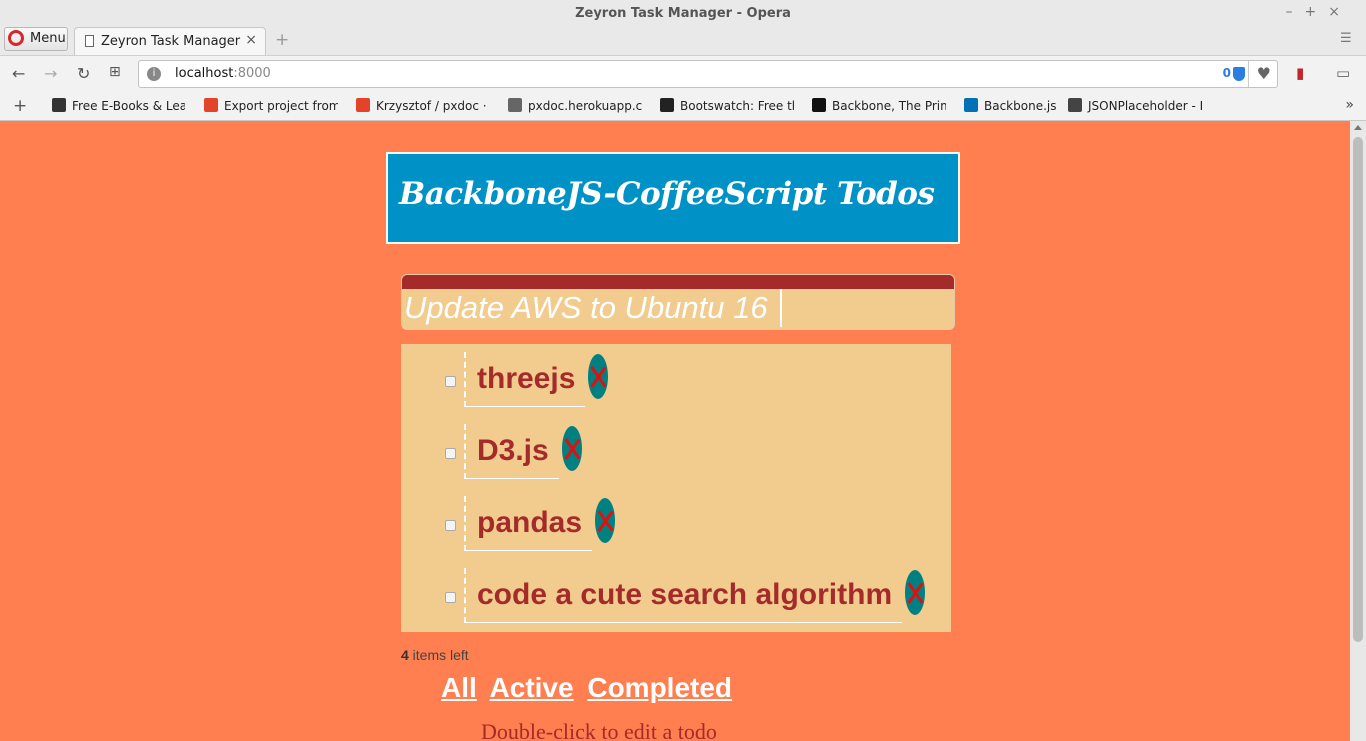 Image resolution: width=1366 pixels, height=741 pixels. I want to click on filter-completed-link: Completed, so click(659, 687).